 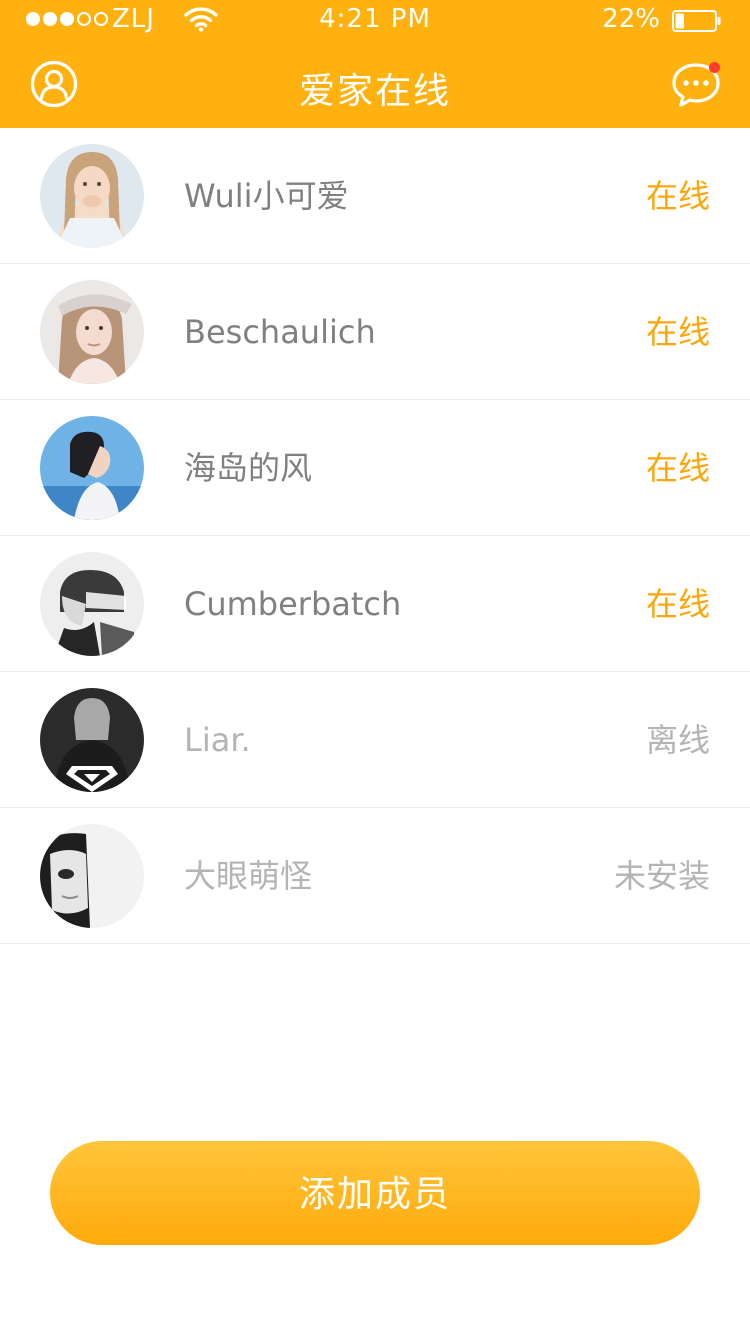 What do you see at coordinates (714, 67) in the screenshot?
I see `notification-badge` at bounding box center [714, 67].